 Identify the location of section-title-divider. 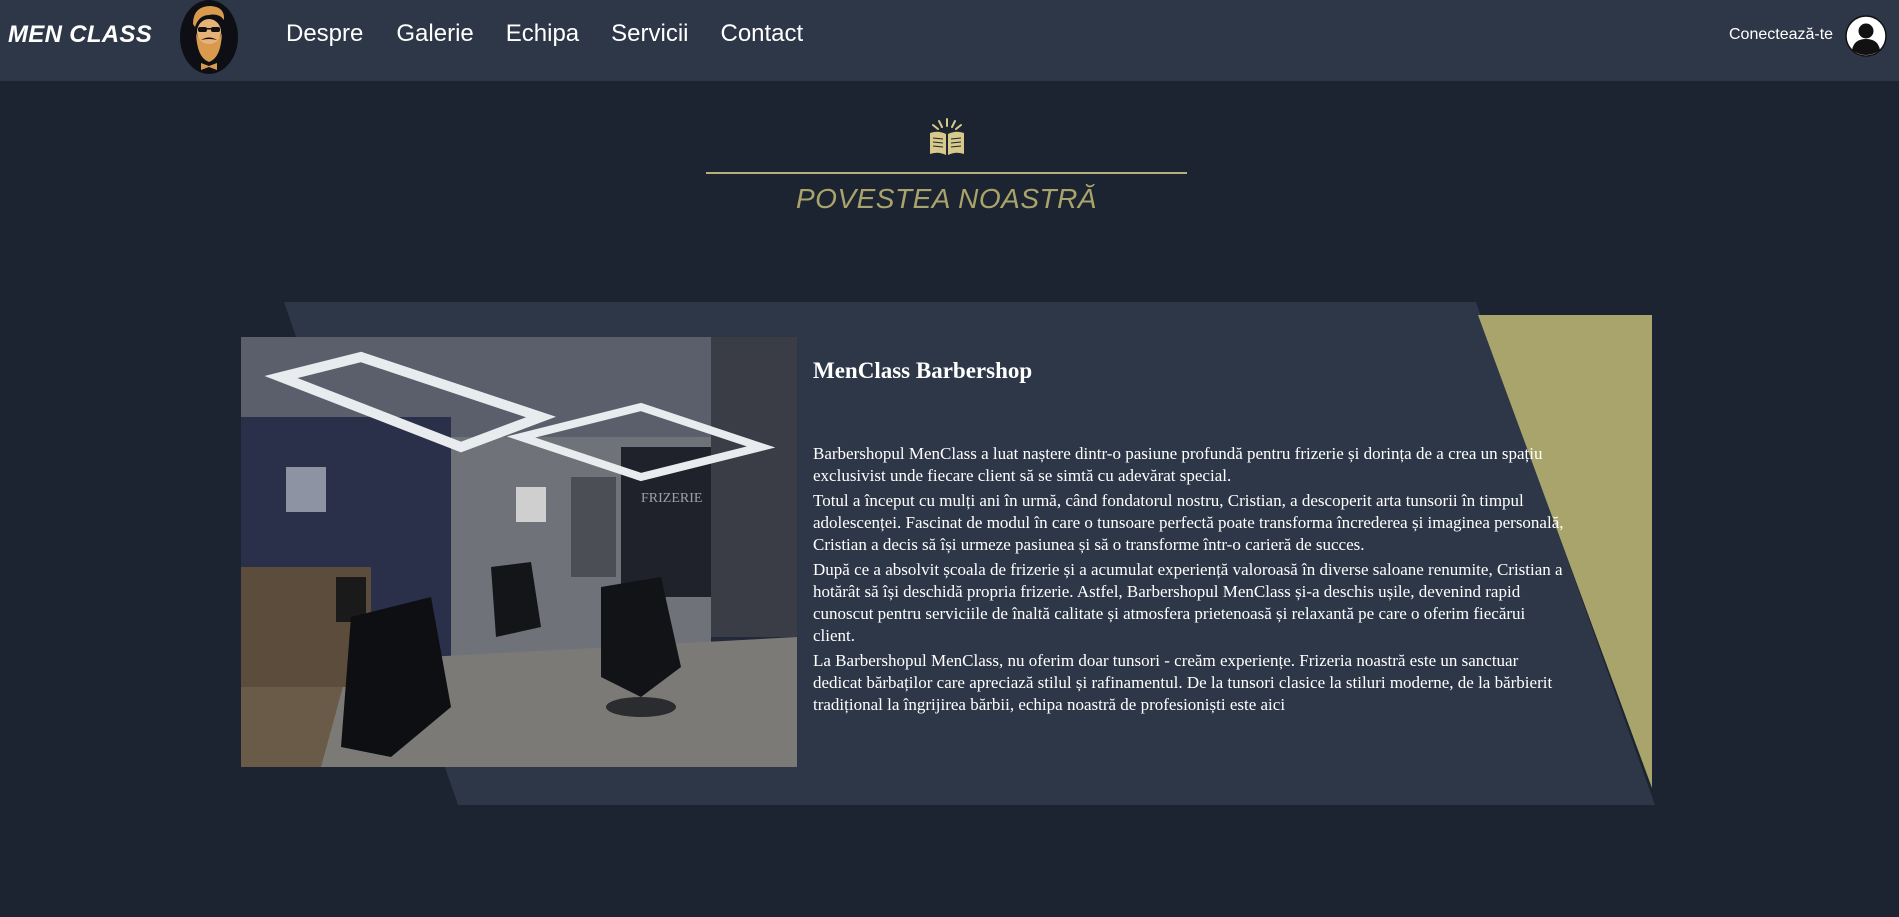
(946, 173).